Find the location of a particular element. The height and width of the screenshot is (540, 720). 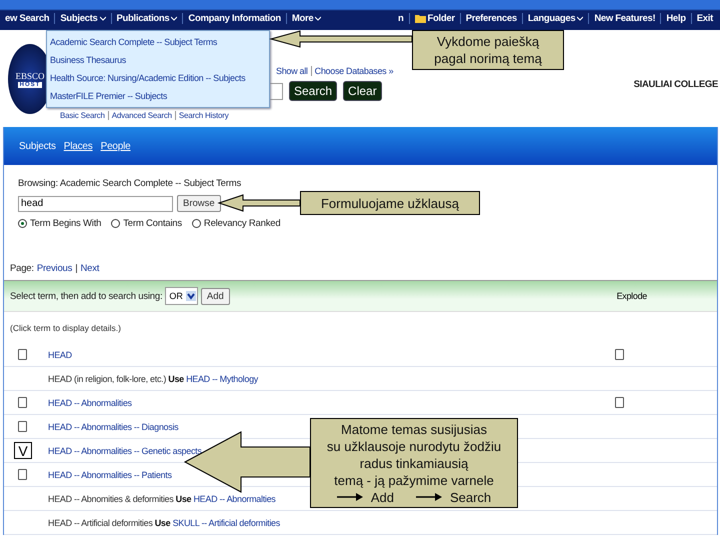

hint-text: (Click term to display details.) is located at coordinates (65, 328).